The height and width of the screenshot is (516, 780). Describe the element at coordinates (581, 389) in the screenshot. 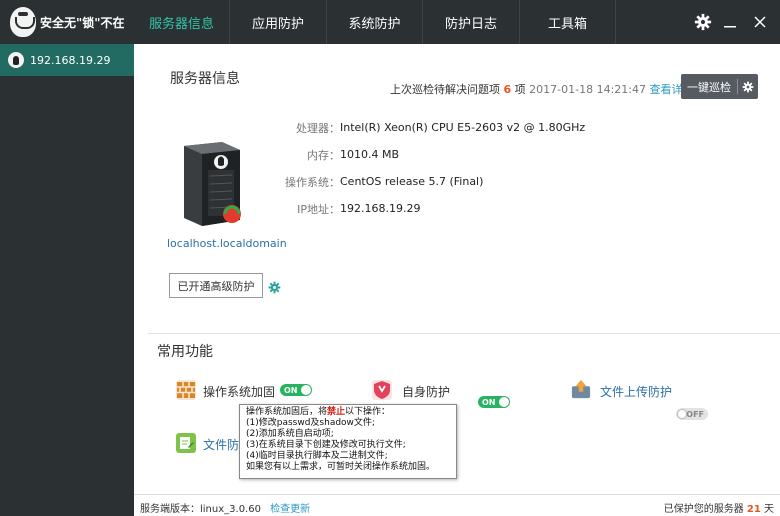

I see `upload-icon` at that location.